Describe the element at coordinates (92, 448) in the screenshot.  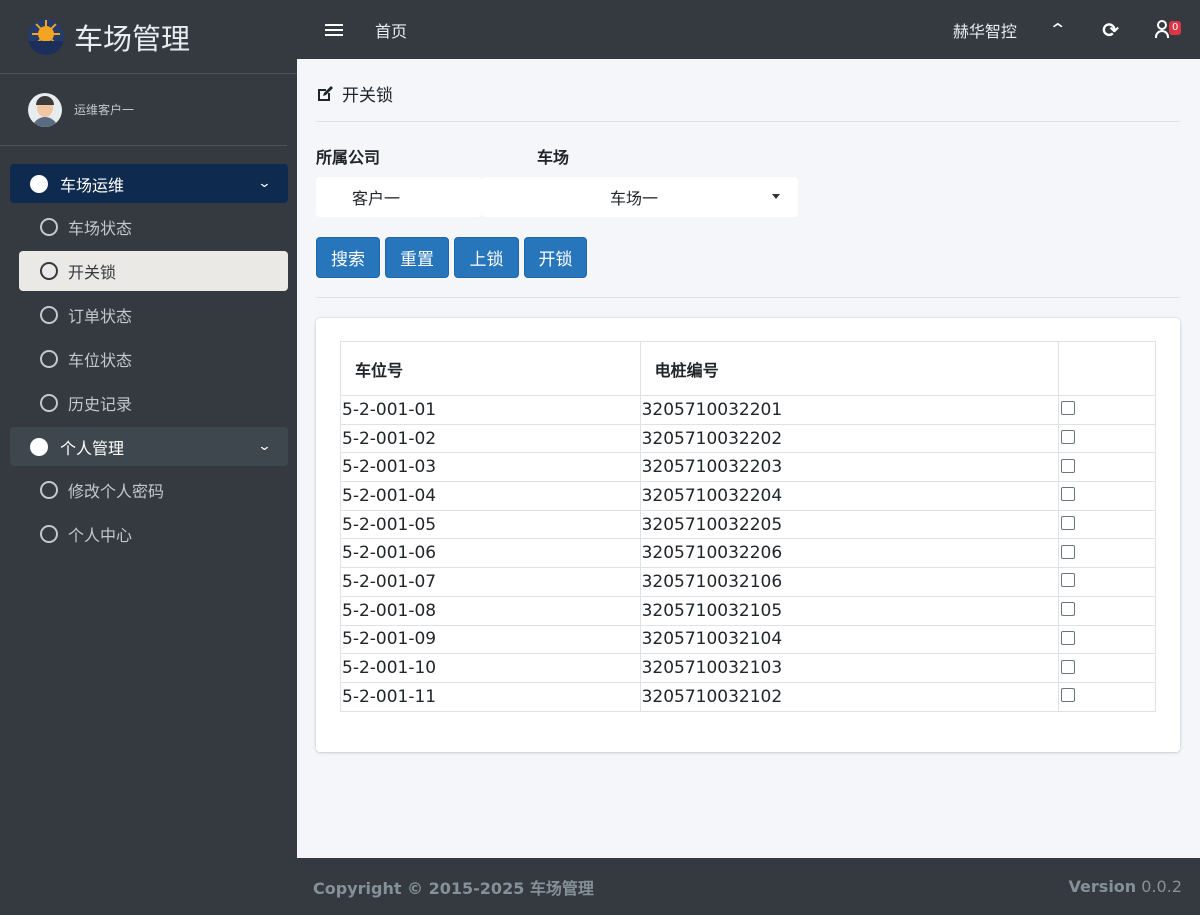
I see `sidebar-group-label: 个人管理` at that location.